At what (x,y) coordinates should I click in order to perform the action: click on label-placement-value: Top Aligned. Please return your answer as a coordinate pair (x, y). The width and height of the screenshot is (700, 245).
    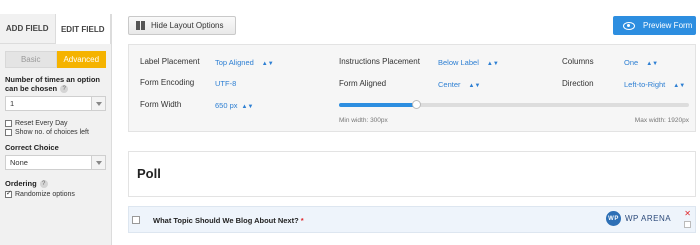
    Looking at the image, I should click on (234, 62).